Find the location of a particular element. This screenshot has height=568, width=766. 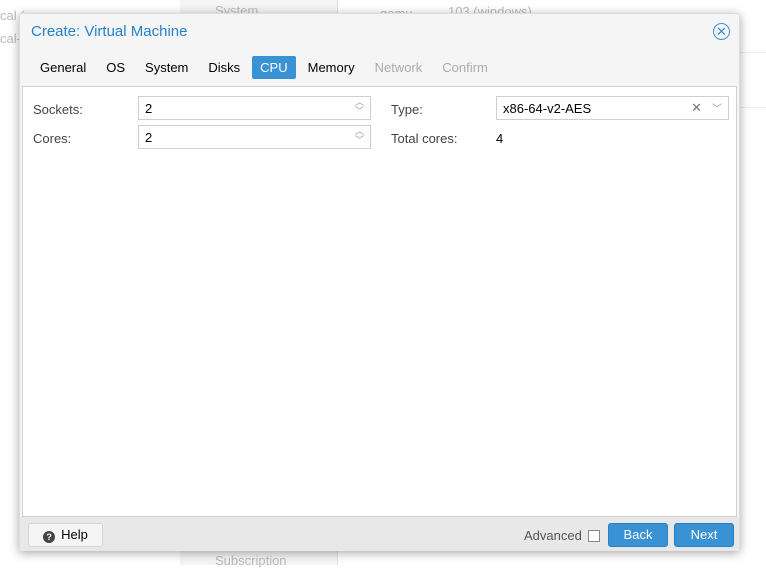

type-label: Type: is located at coordinates (407, 109).